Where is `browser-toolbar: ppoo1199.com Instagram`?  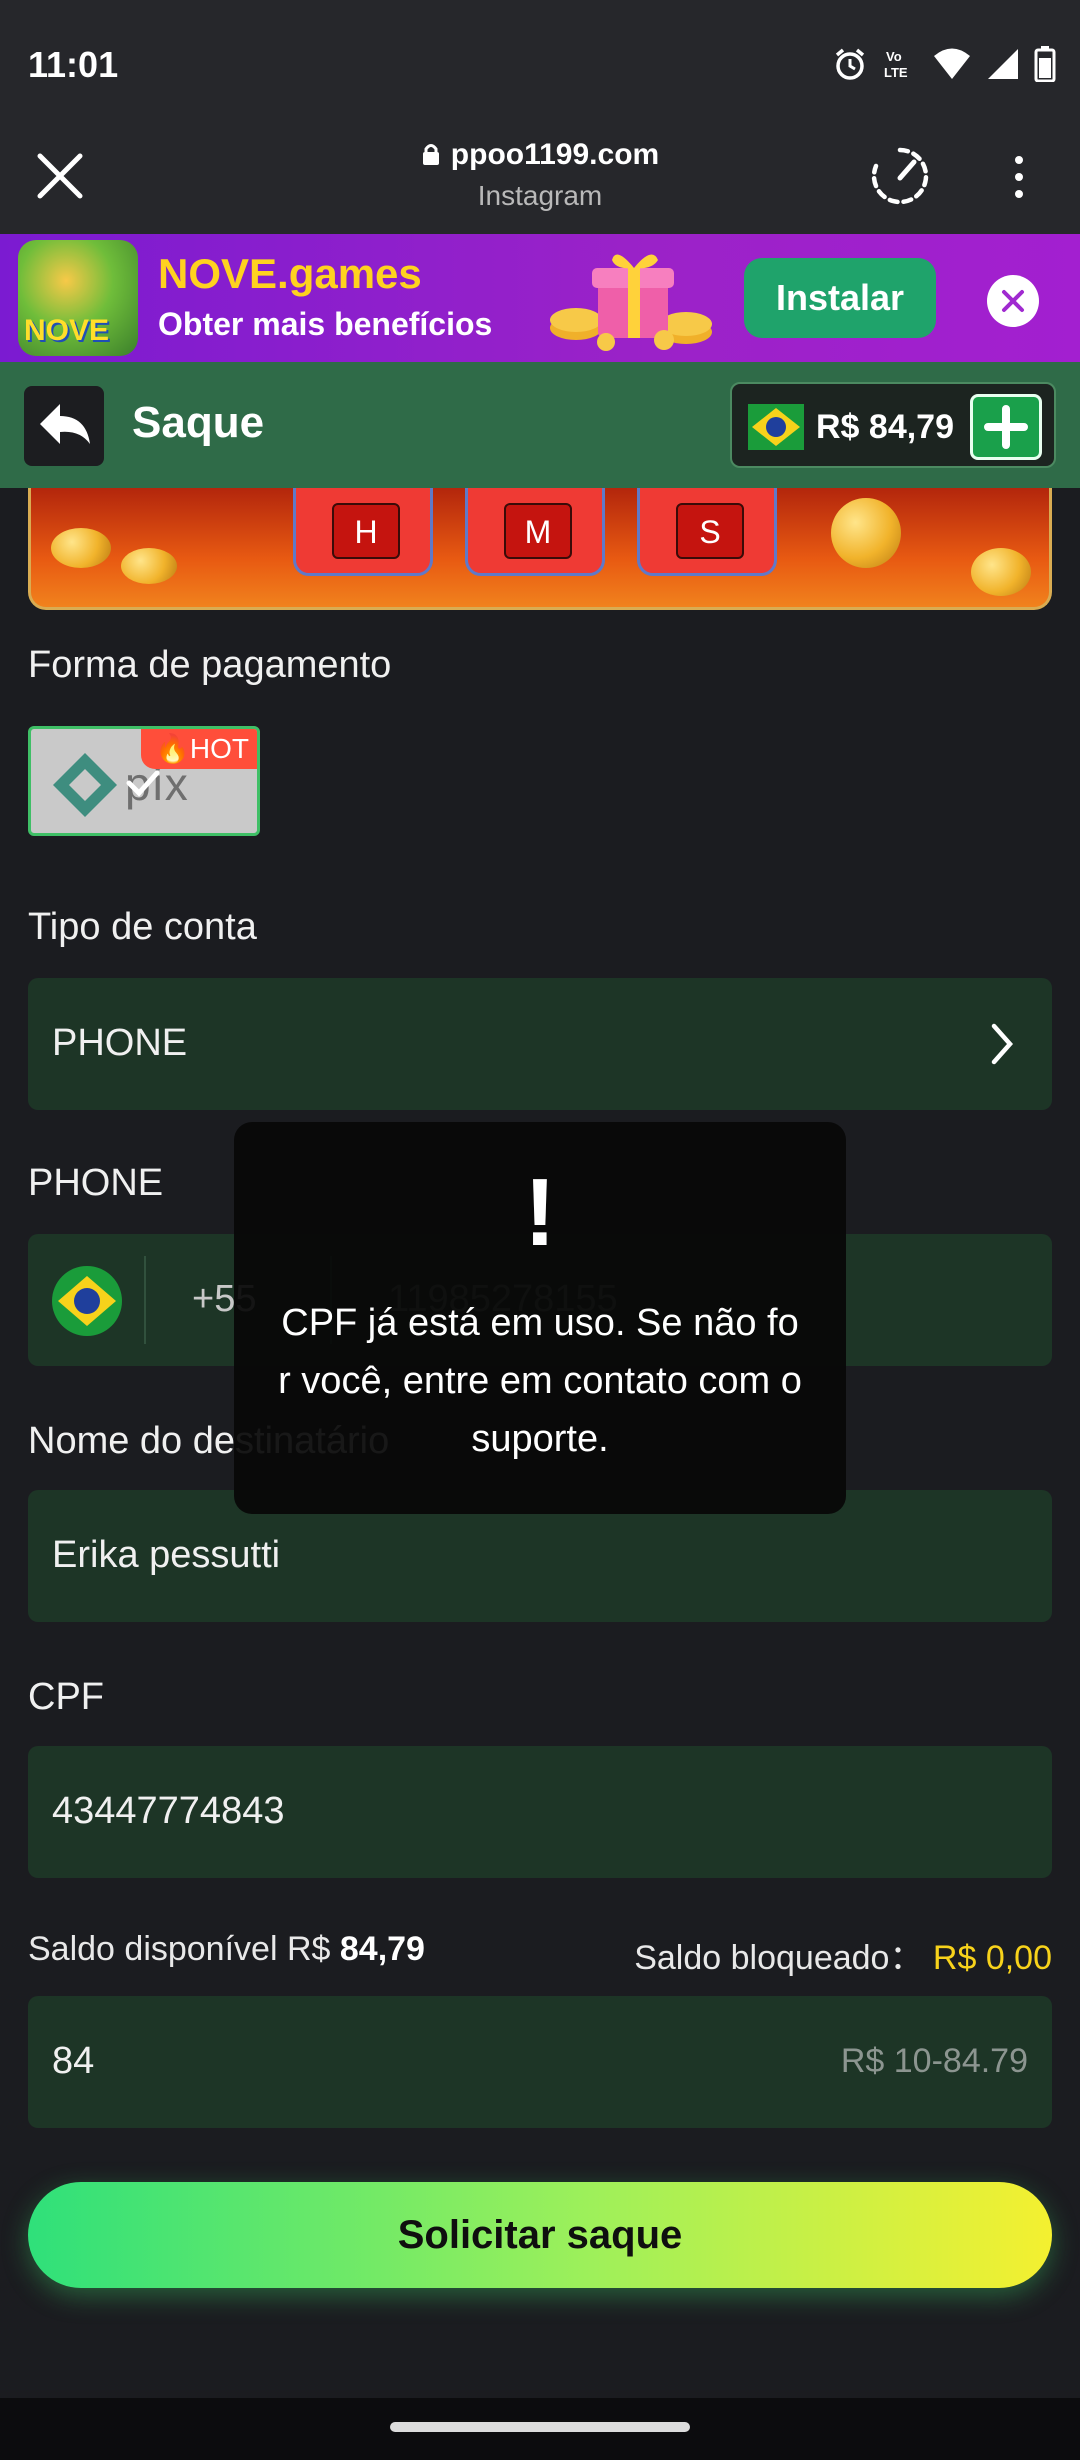 browser-toolbar: ppoo1199.com Instagram is located at coordinates (540, 175).